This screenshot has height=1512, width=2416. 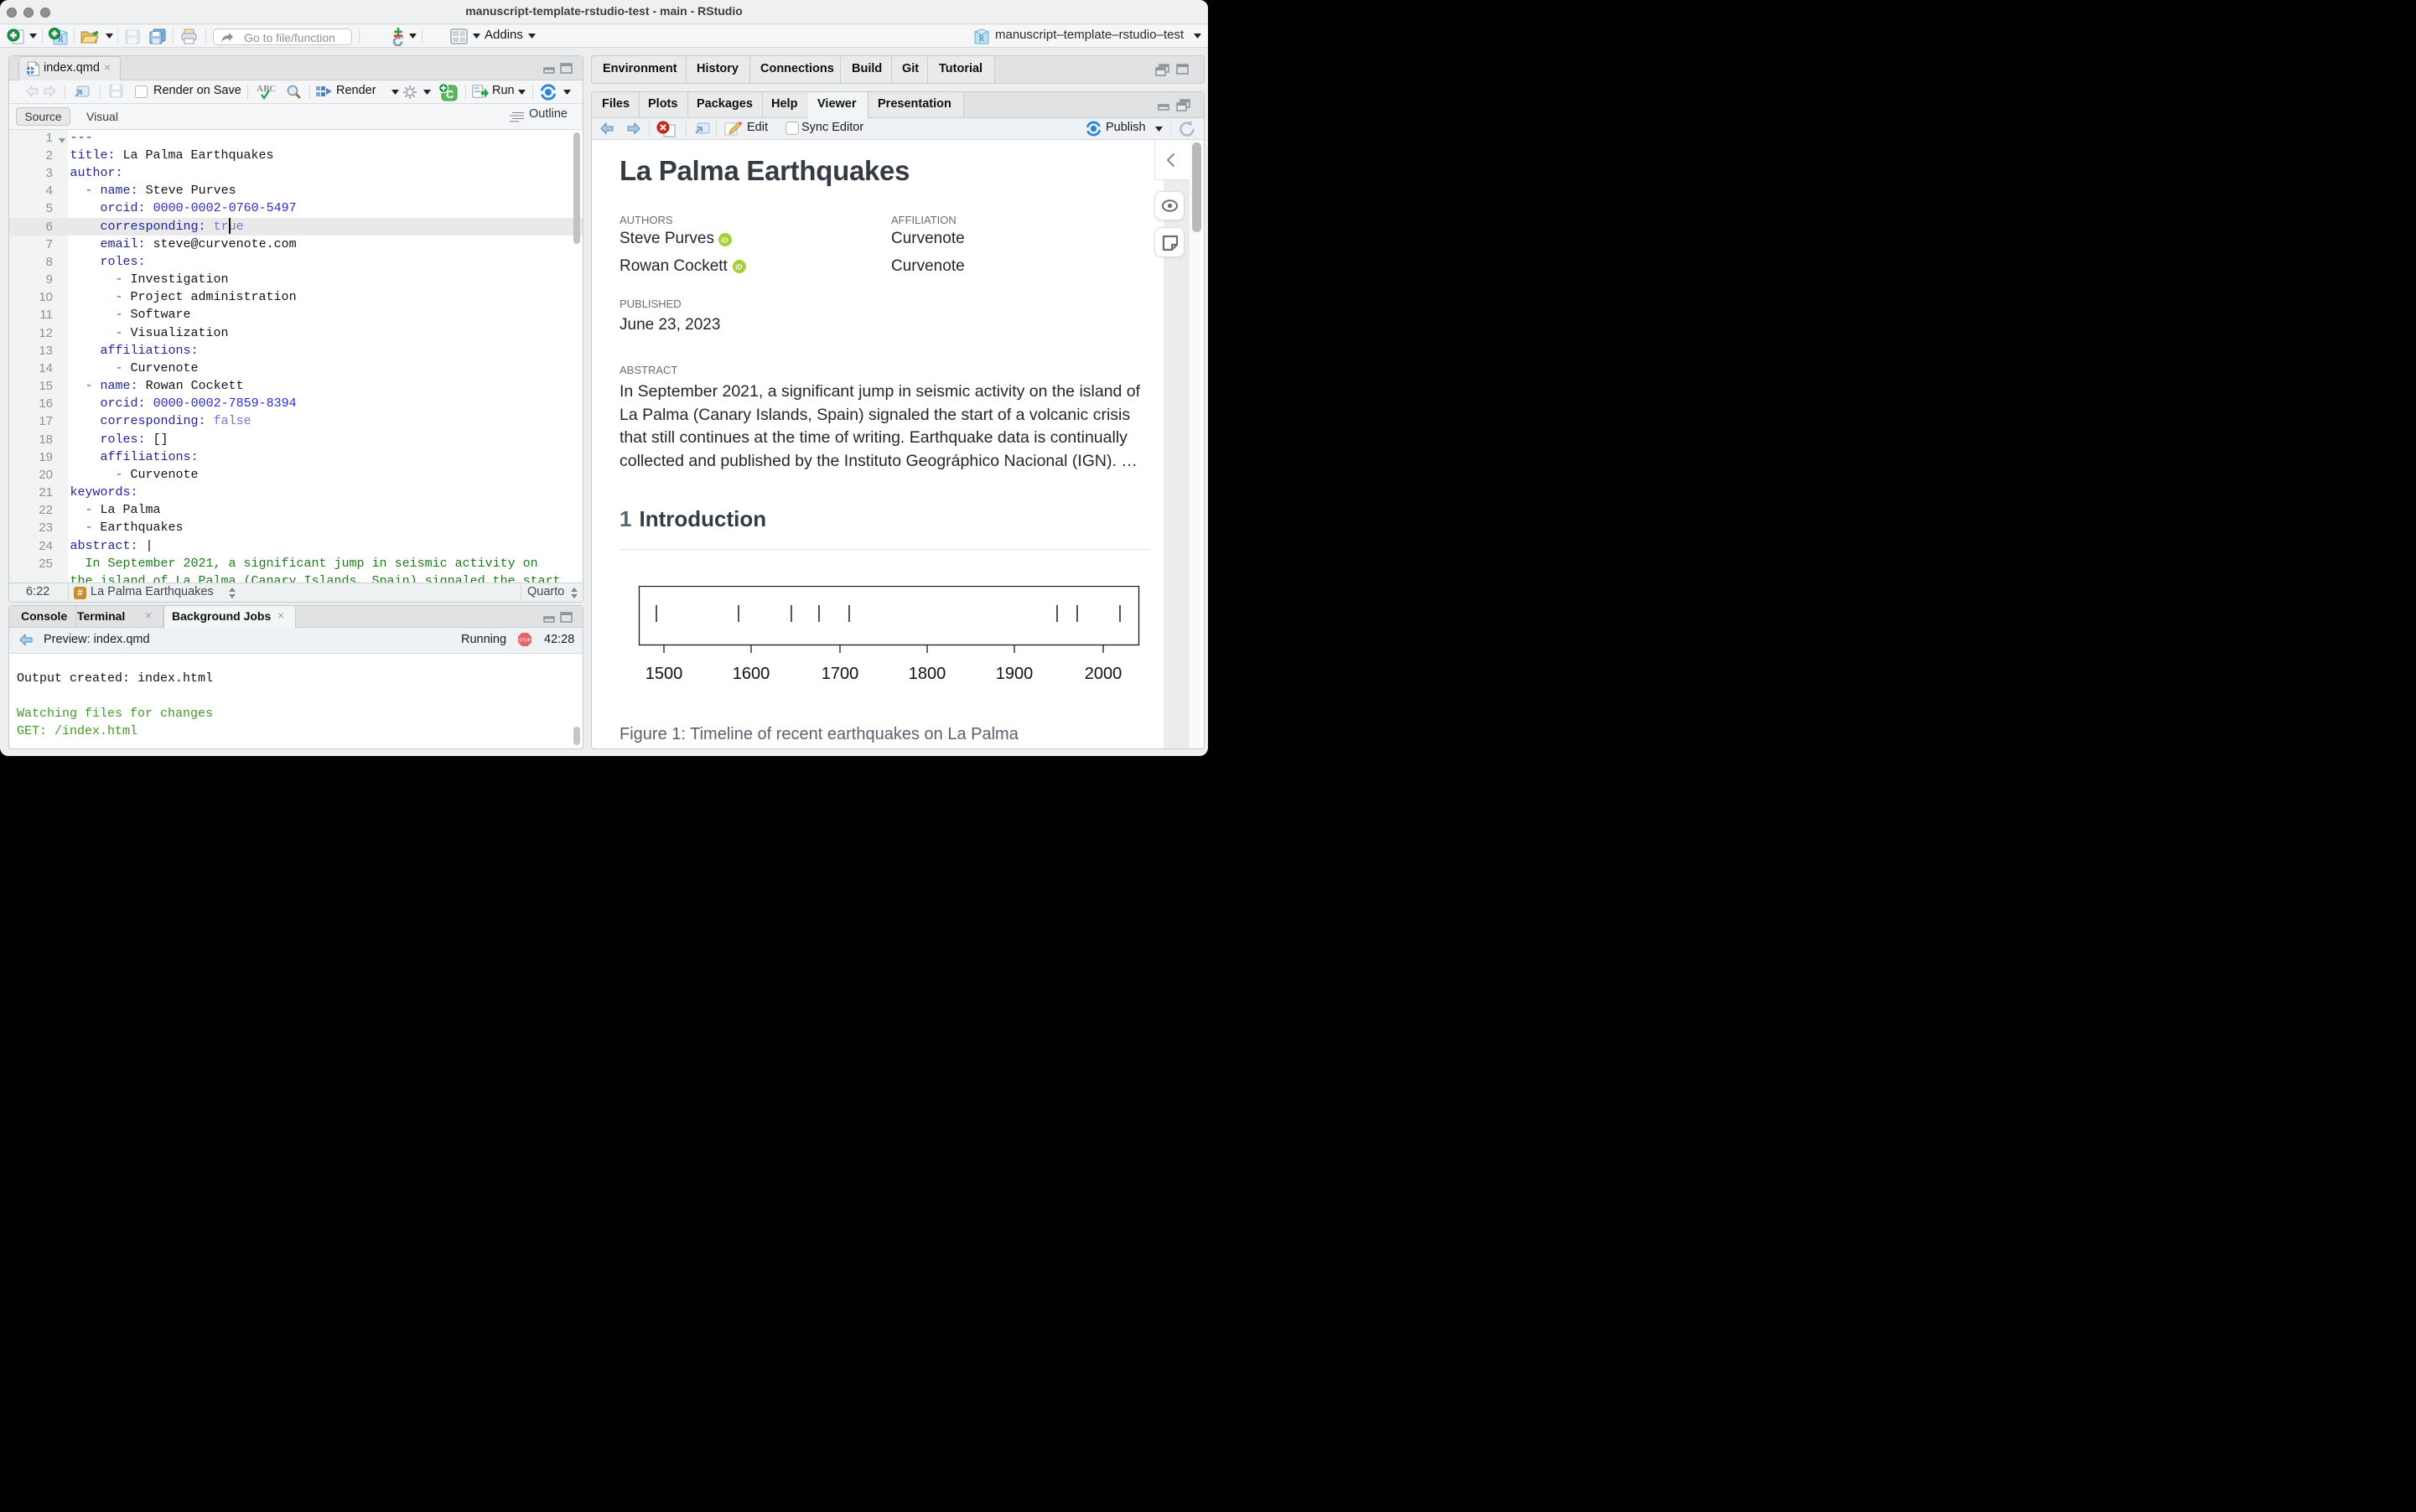 I want to click on svg-text: 1500, so click(x=664, y=674).